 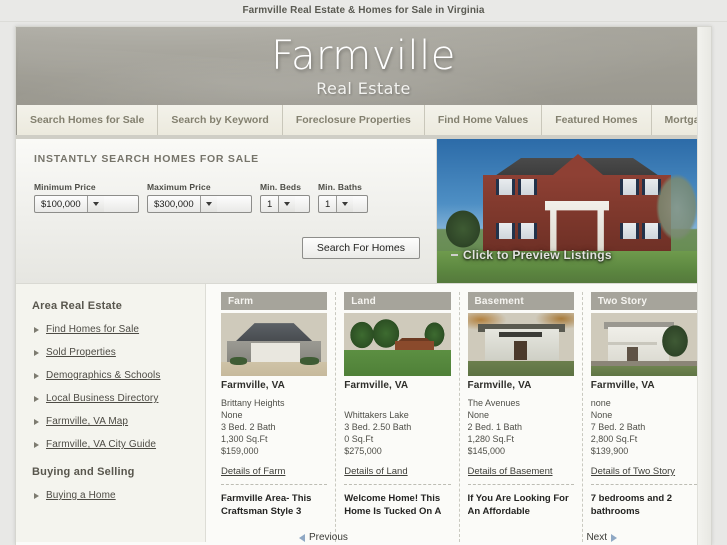 I want to click on next-page-button: Next, so click(x=601, y=537).